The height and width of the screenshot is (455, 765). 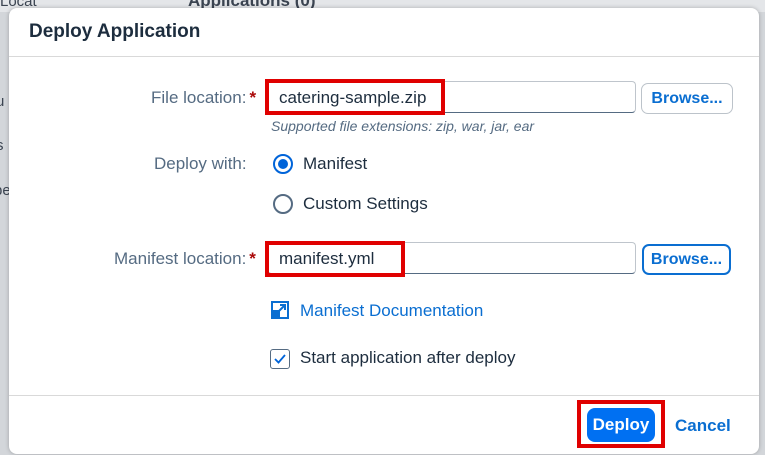 I want to click on manifest-location-label: Manifest location: *, so click(x=185, y=259).